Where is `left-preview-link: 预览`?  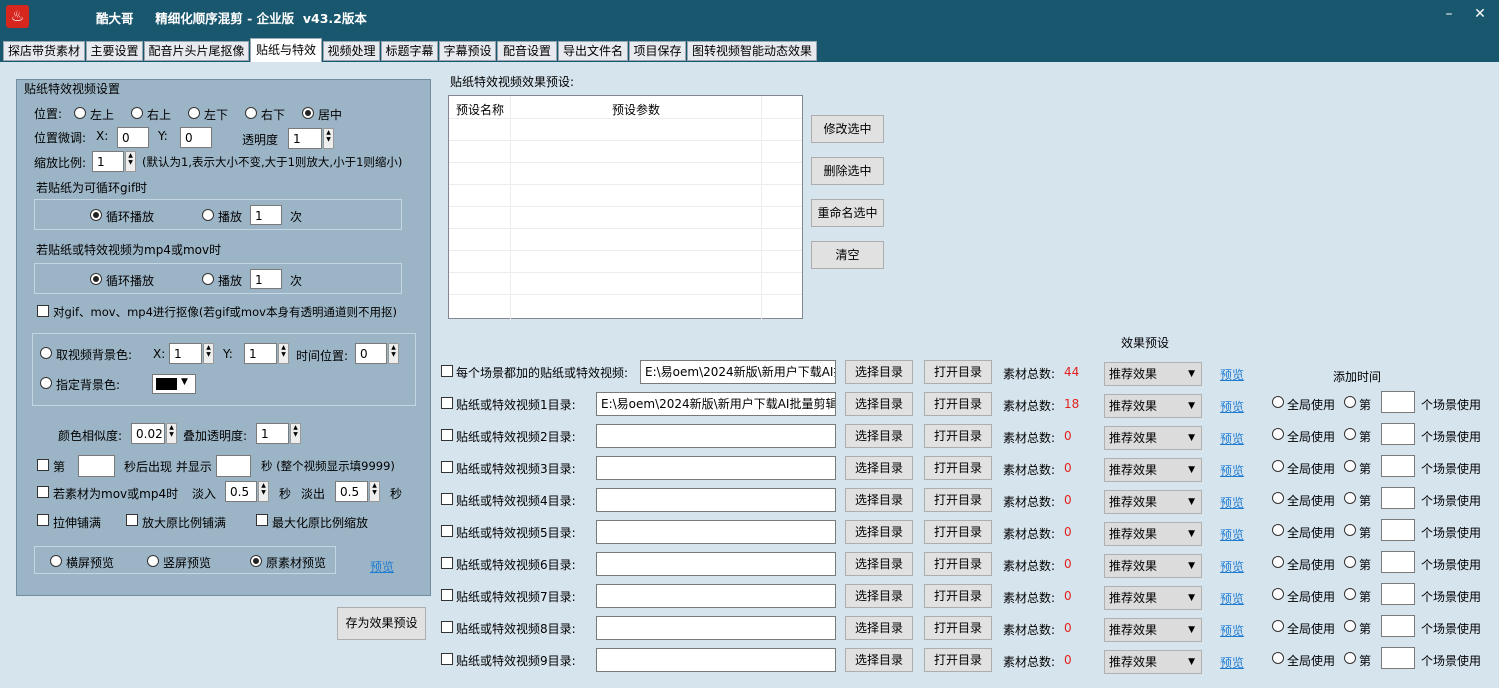
left-preview-link: 预览 is located at coordinates (382, 566).